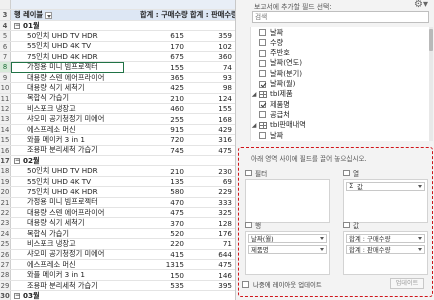  I want to click on values-field-chip: 합계 : 판매수량, so click(385, 249).